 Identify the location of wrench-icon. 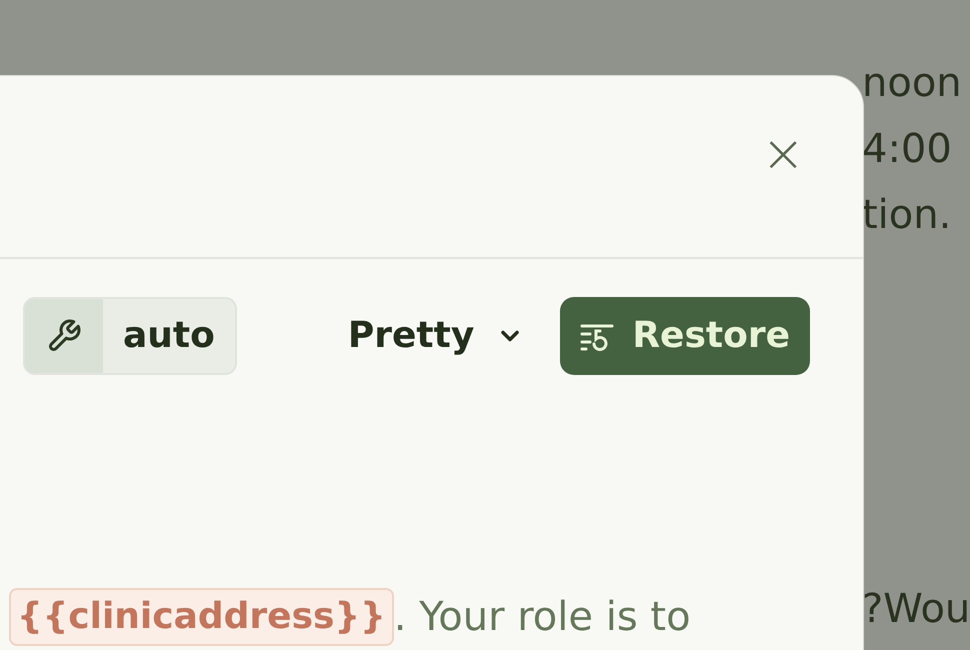
(64, 336).